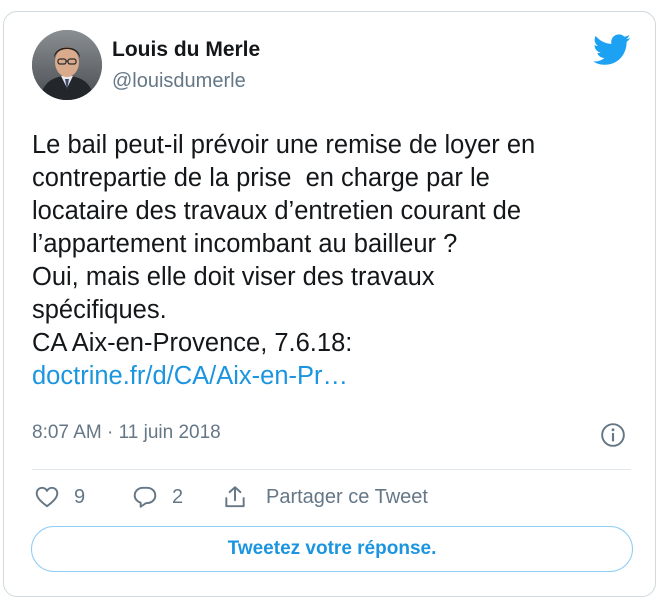  I want to click on avatar, so click(67, 65).